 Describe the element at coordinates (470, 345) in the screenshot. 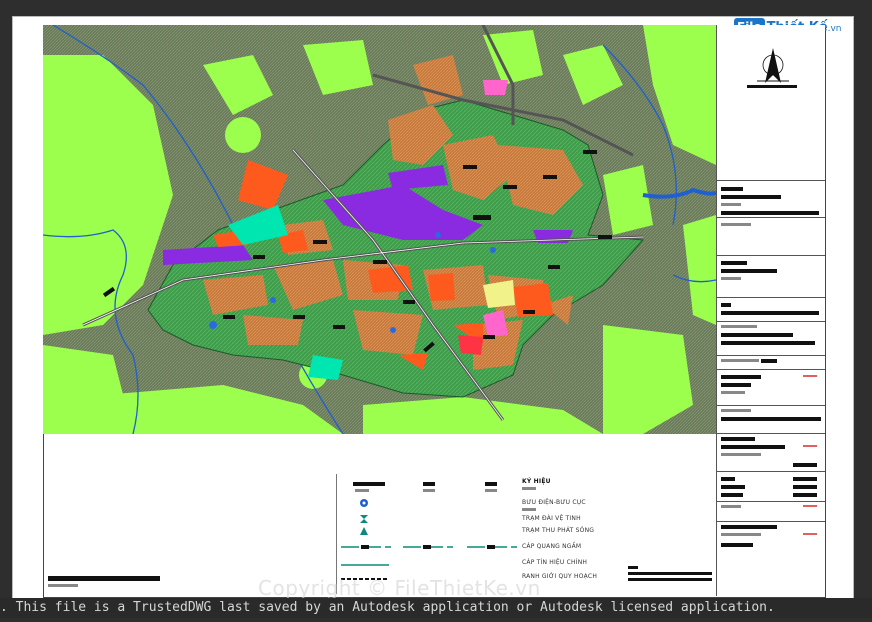

I see `red-zones` at that location.